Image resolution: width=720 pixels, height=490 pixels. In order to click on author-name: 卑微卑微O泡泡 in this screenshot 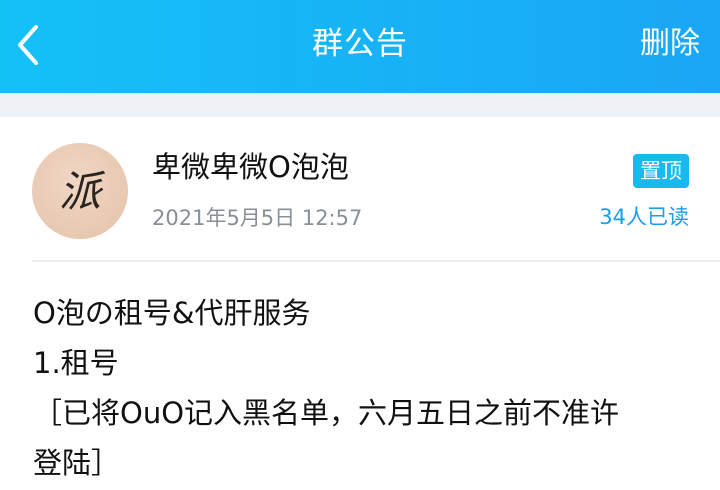, I will do `click(250, 167)`.